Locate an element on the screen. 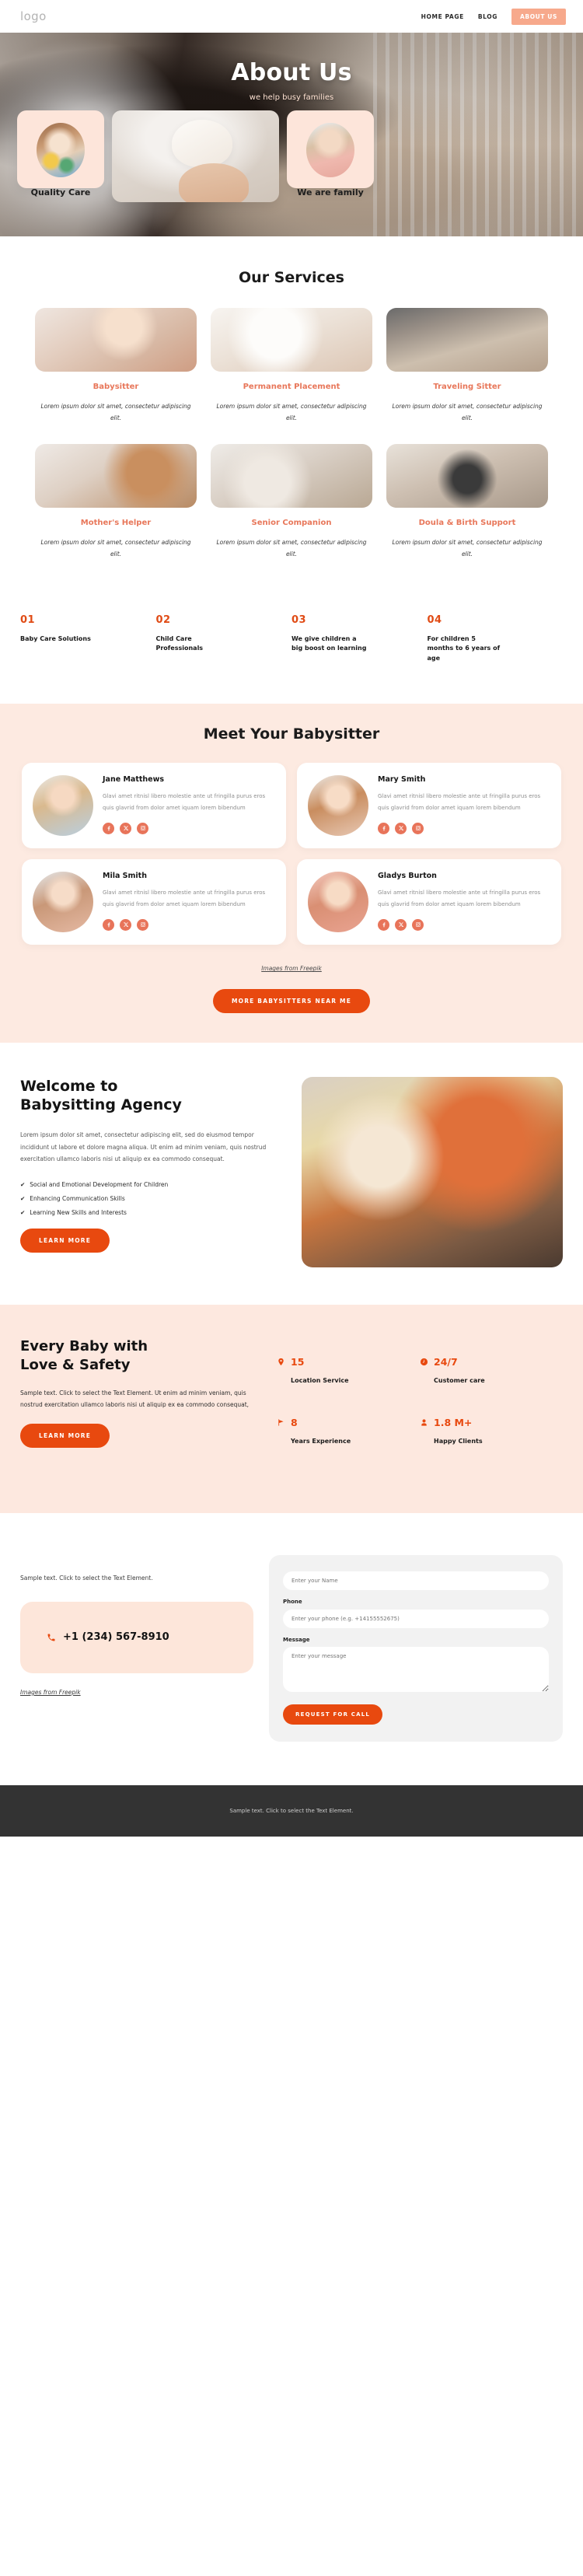  main-navigation: HOME PAGE BLOG ABOUT US is located at coordinates (493, 16).